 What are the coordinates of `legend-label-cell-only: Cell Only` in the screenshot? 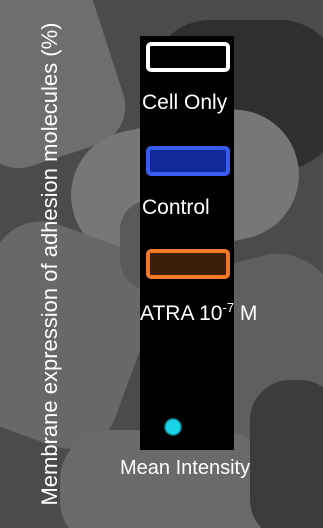 It's located at (185, 102).